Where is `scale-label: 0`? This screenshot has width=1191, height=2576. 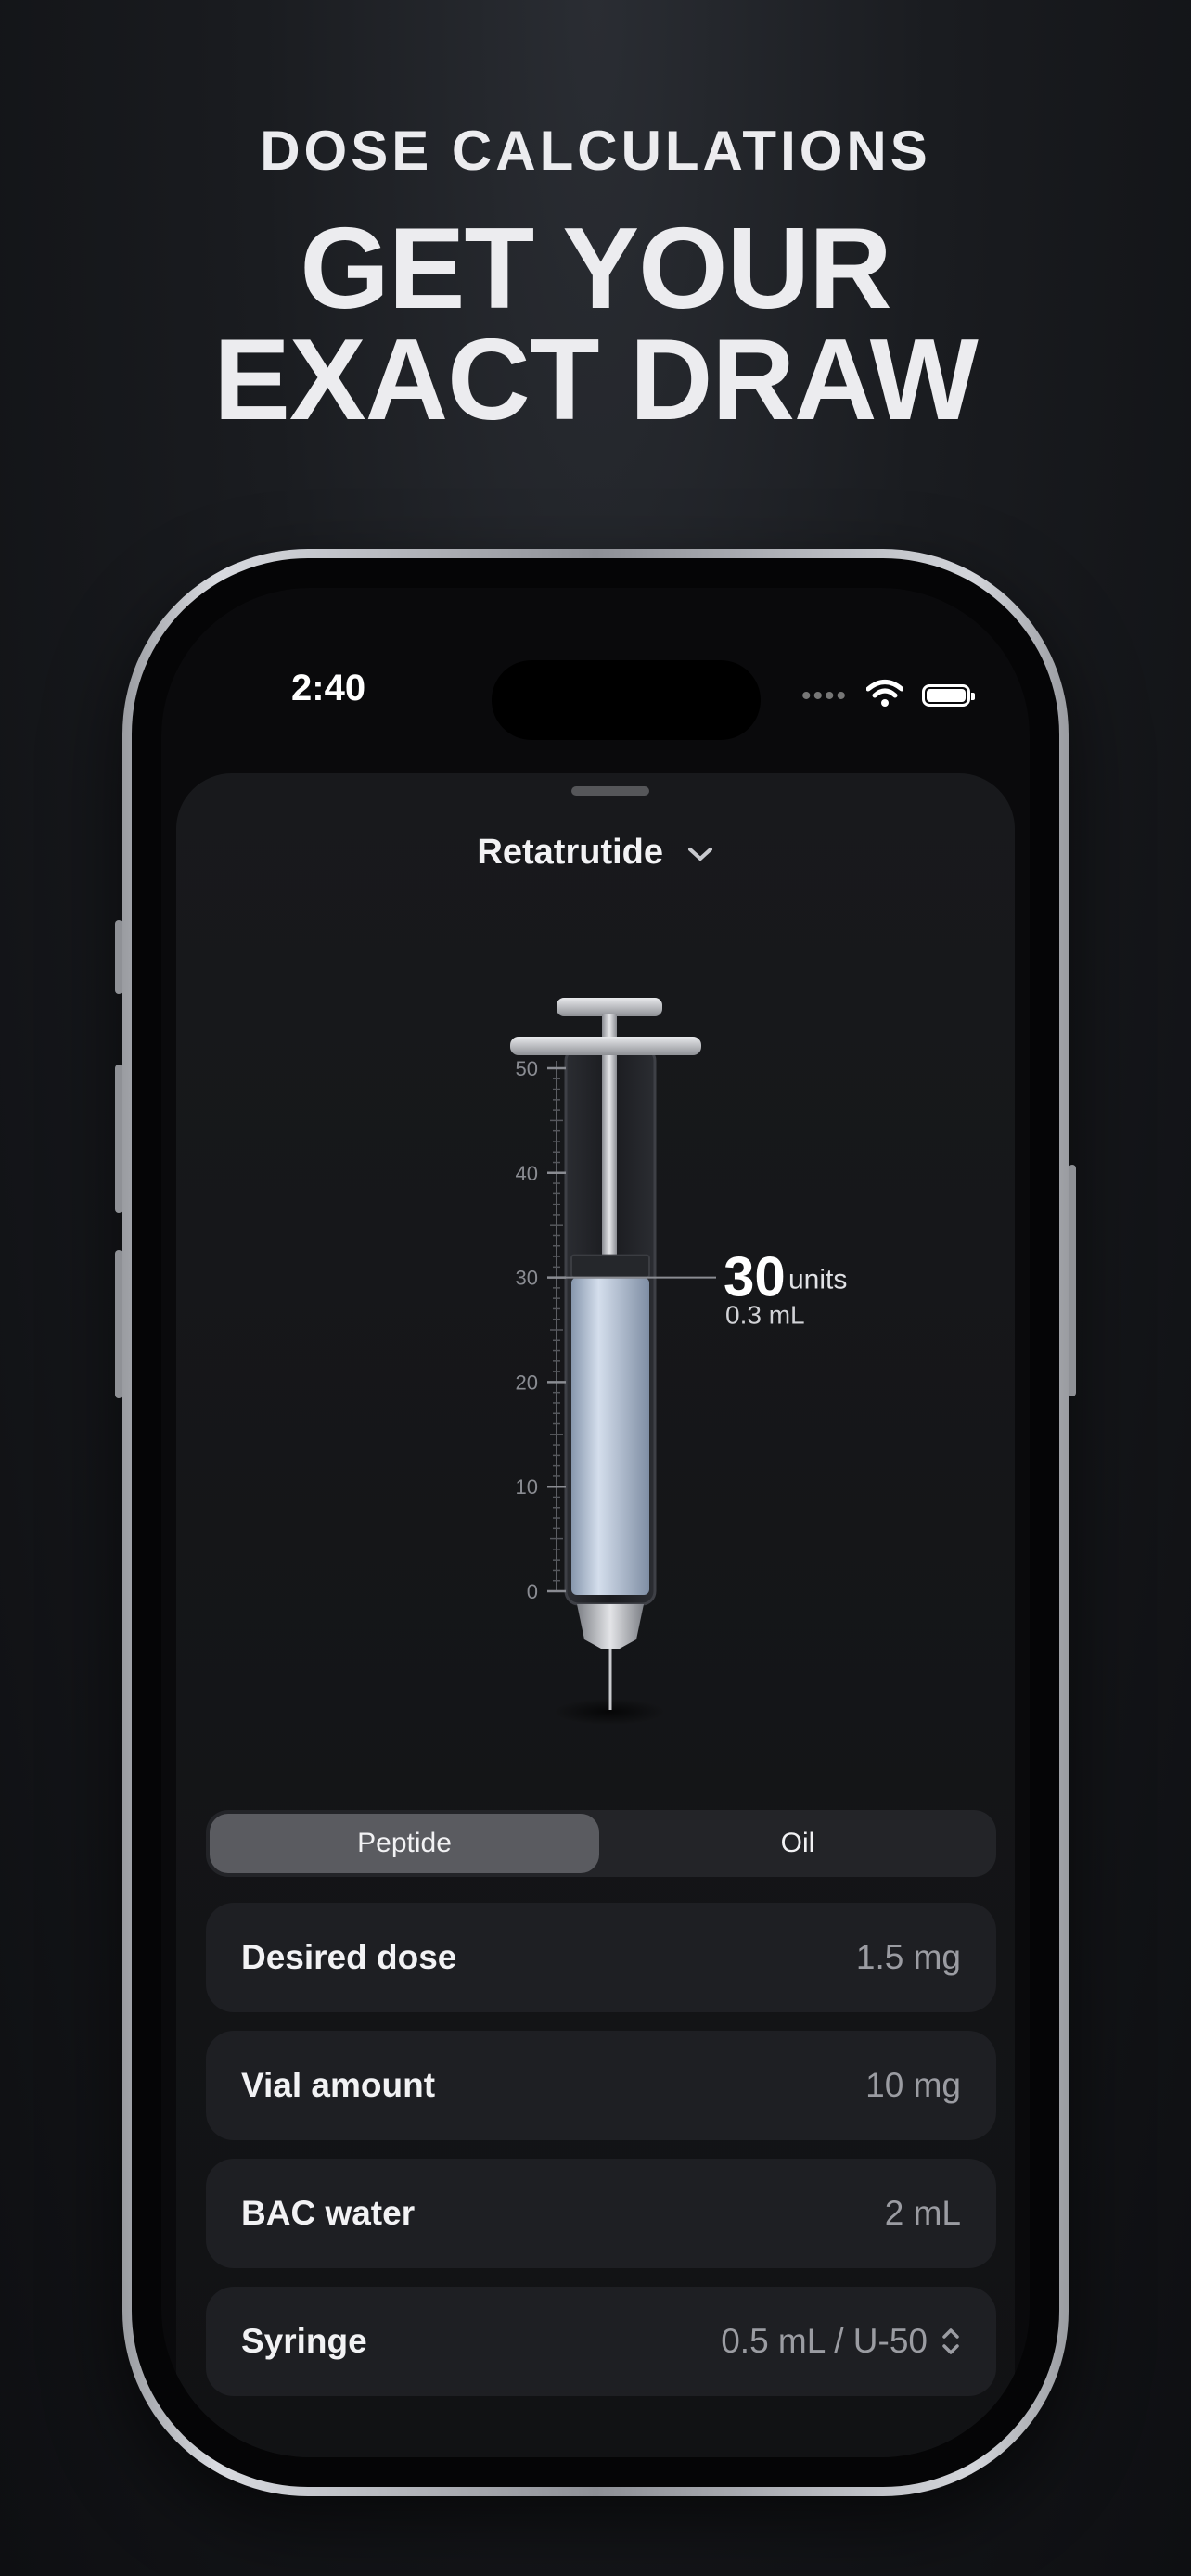
scale-label: 0 is located at coordinates (532, 1592).